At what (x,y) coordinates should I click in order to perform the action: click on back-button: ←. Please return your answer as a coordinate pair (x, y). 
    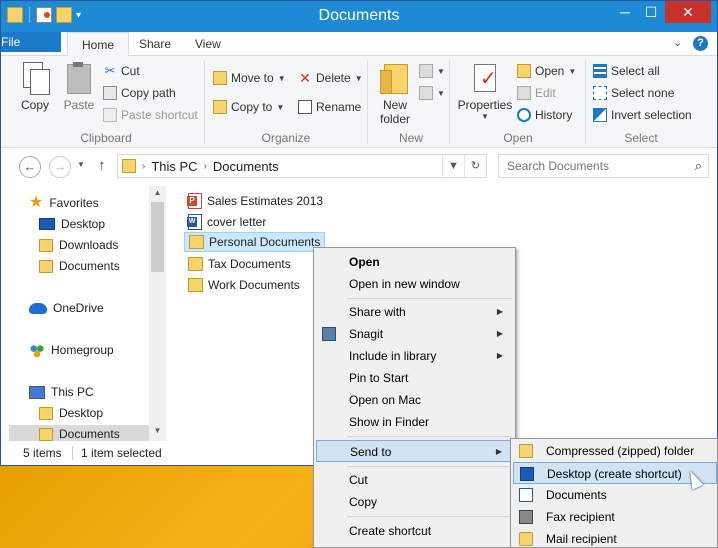
    Looking at the image, I should click on (30, 167).